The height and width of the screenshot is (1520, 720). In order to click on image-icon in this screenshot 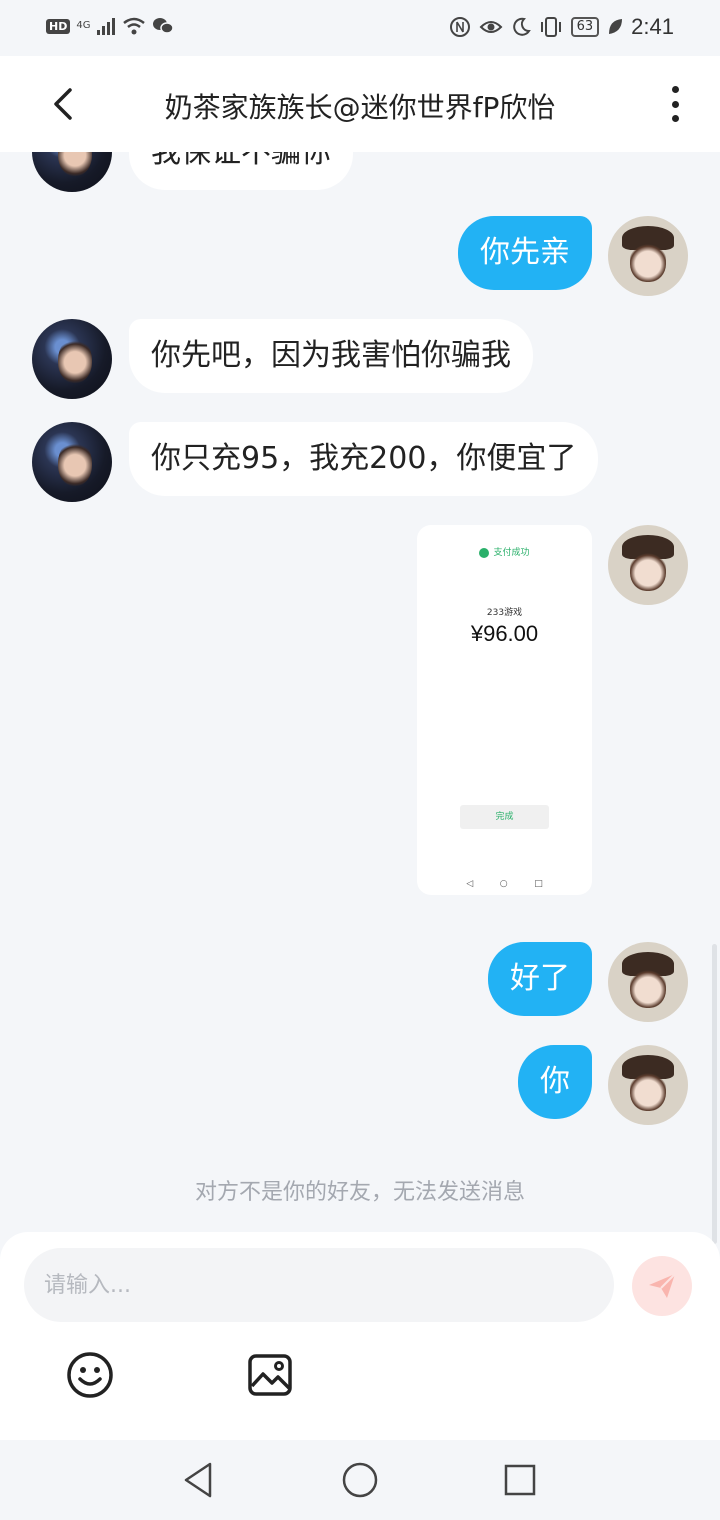, I will do `click(270, 1375)`.